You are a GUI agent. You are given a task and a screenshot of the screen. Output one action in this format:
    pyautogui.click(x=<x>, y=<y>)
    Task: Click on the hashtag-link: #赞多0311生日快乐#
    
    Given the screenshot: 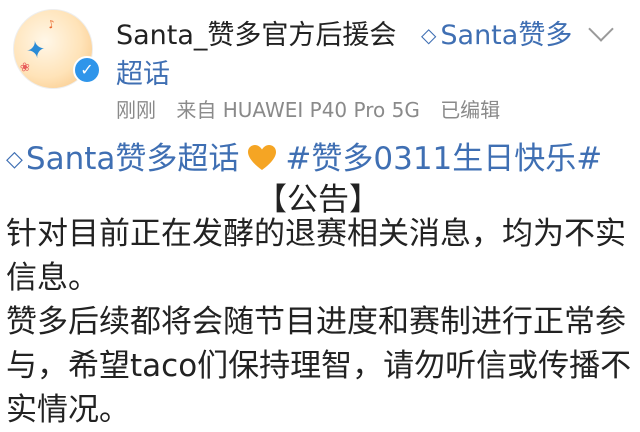 What is the action you would take?
    pyautogui.click(x=443, y=159)
    